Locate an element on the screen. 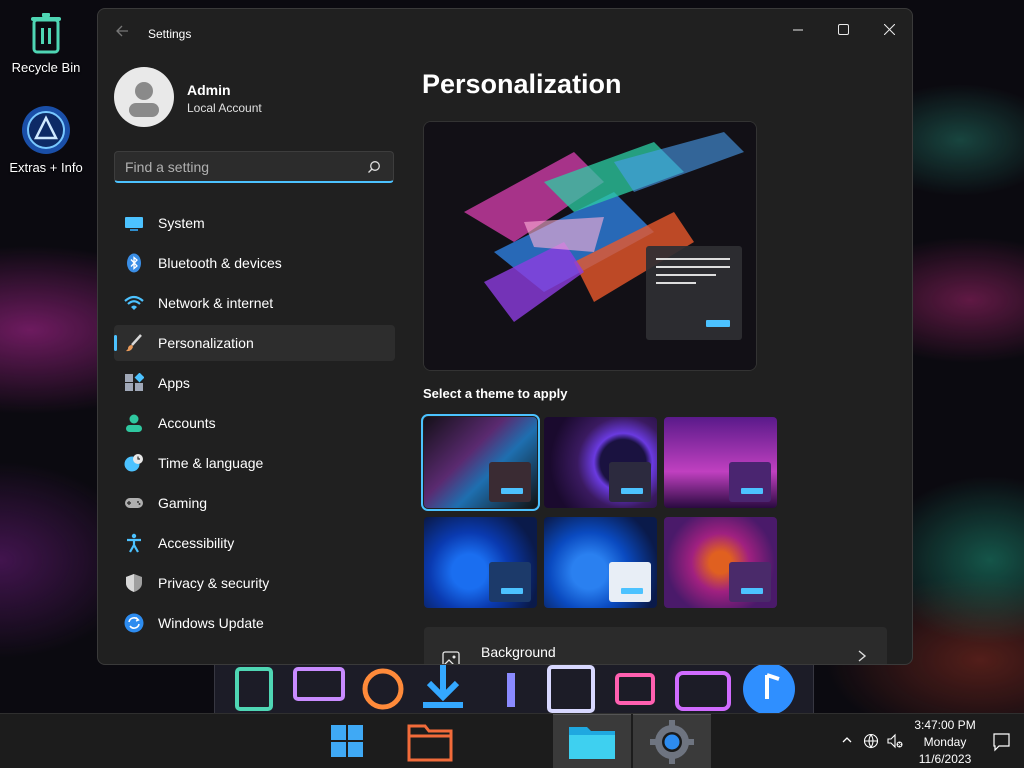  sidebar-item-label: Accessibility is located at coordinates (196, 543).